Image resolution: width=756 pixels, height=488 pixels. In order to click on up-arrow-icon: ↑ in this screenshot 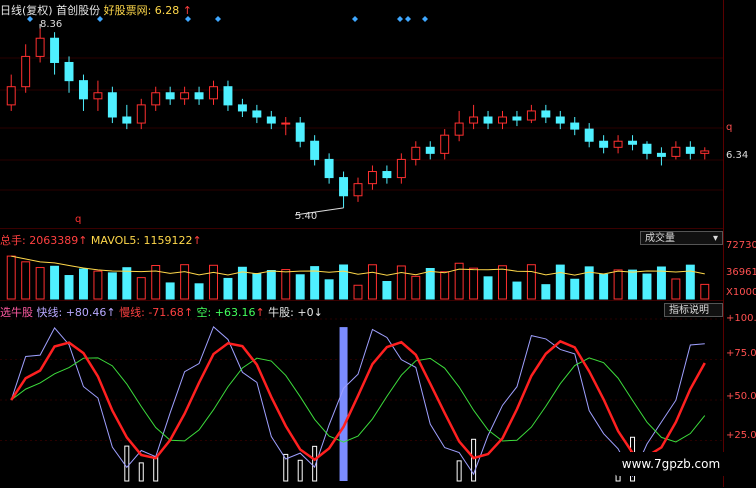, I will do `click(259, 312)`.